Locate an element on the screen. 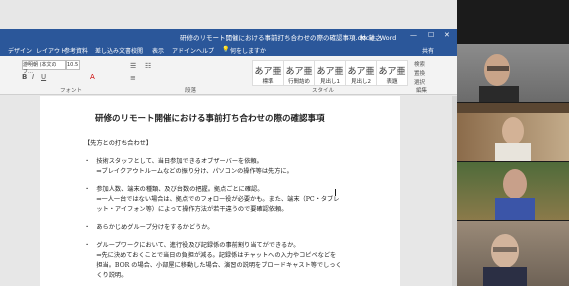 This screenshot has width=569, height=286. style-name: 表題 is located at coordinates (392, 82).